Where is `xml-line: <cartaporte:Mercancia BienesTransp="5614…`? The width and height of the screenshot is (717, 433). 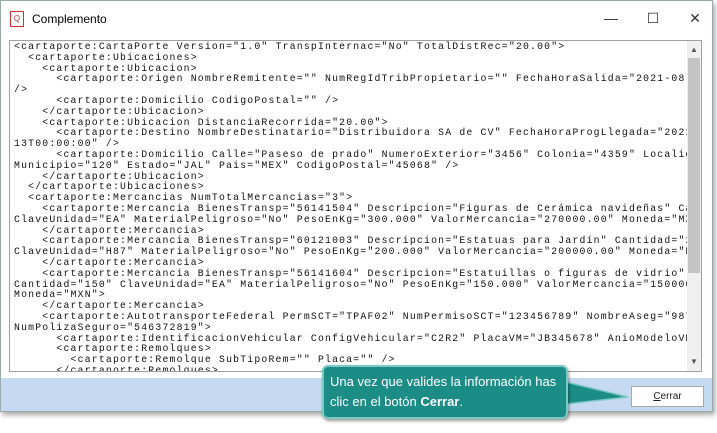
xml-line: <cartaporte:Mercancia BienesTransp="5614… is located at coordinates (350, 274).